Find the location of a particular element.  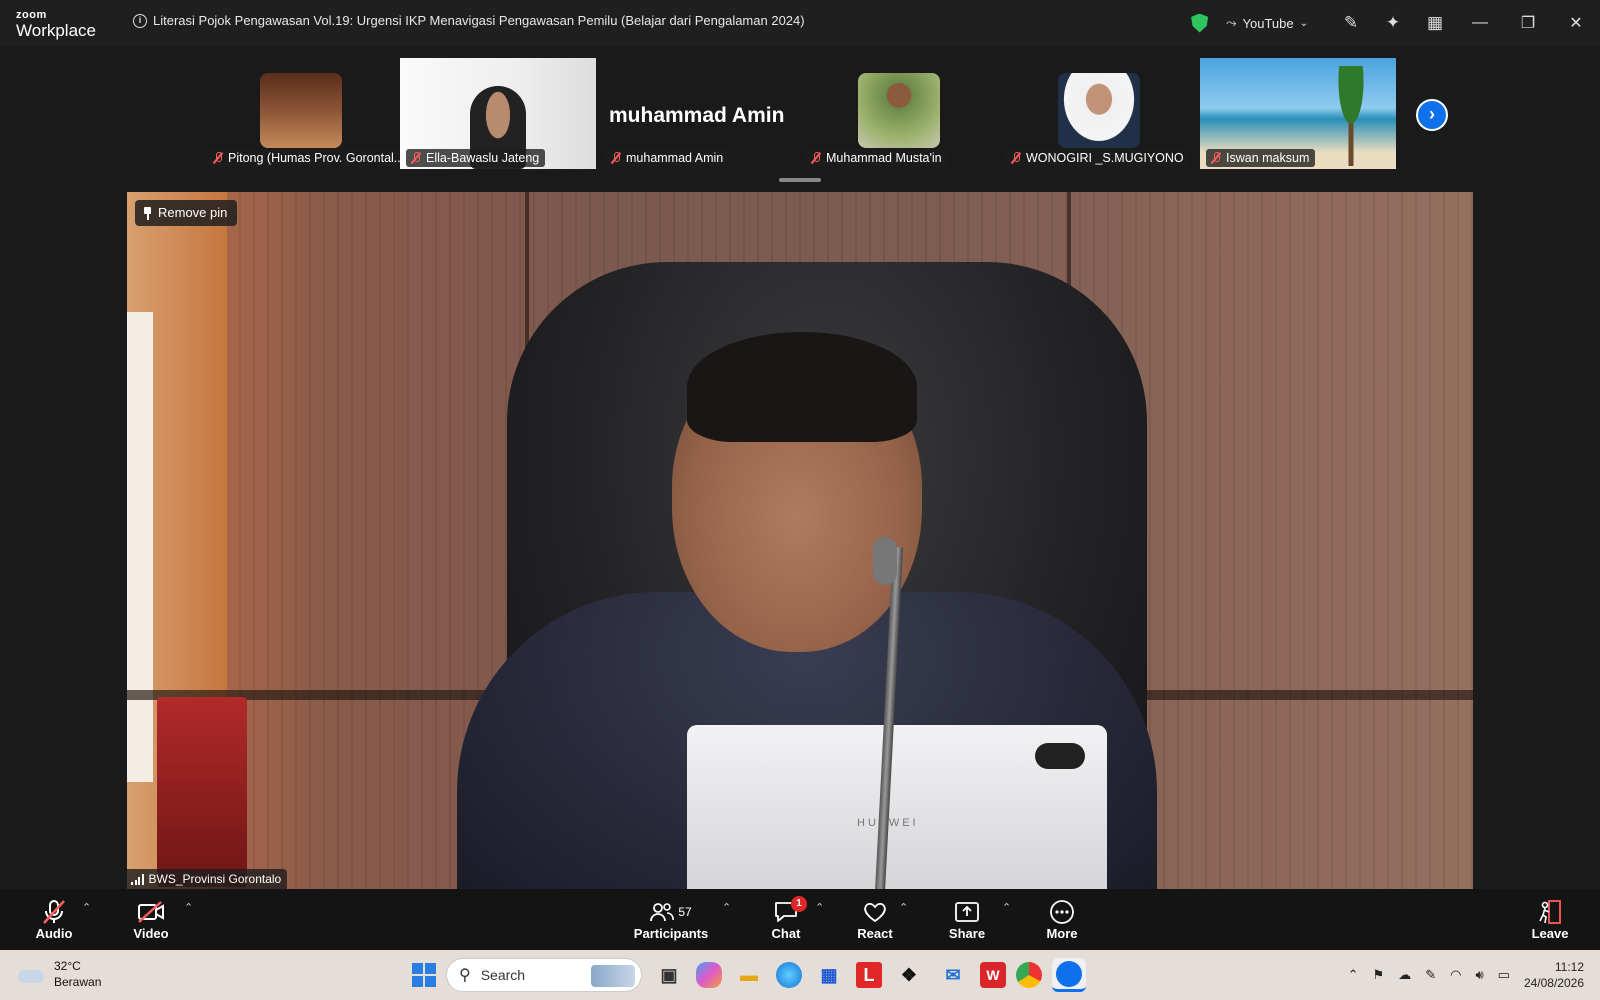

chevron-up-icon: ⌃ is located at coordinates (1353, 975).